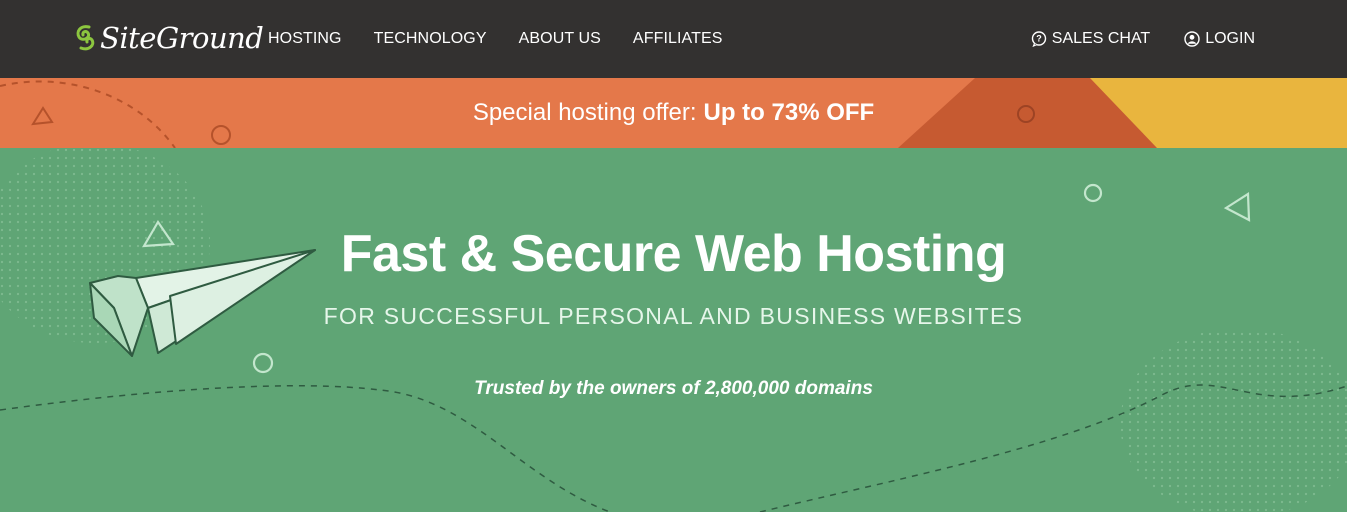 Image resolution: width=1347 pixels, height=512 pixels. I want to click on login-button: LOGIN, so click(1219, 39).